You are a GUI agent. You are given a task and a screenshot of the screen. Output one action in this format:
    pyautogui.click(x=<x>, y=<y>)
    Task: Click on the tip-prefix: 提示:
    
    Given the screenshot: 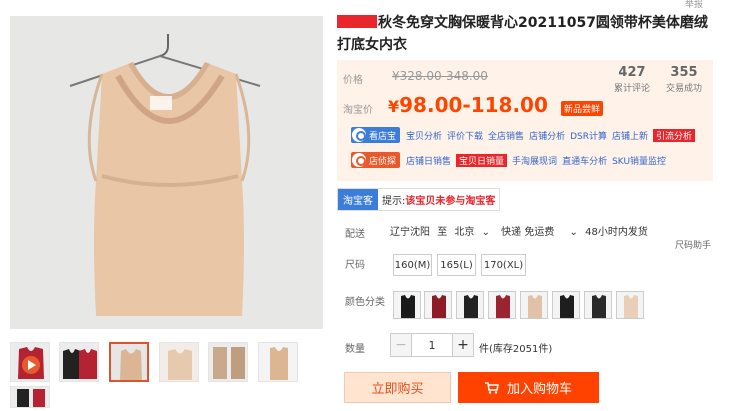 What is the action you would take?
    pyautogui.click(x=394, y=201)
    